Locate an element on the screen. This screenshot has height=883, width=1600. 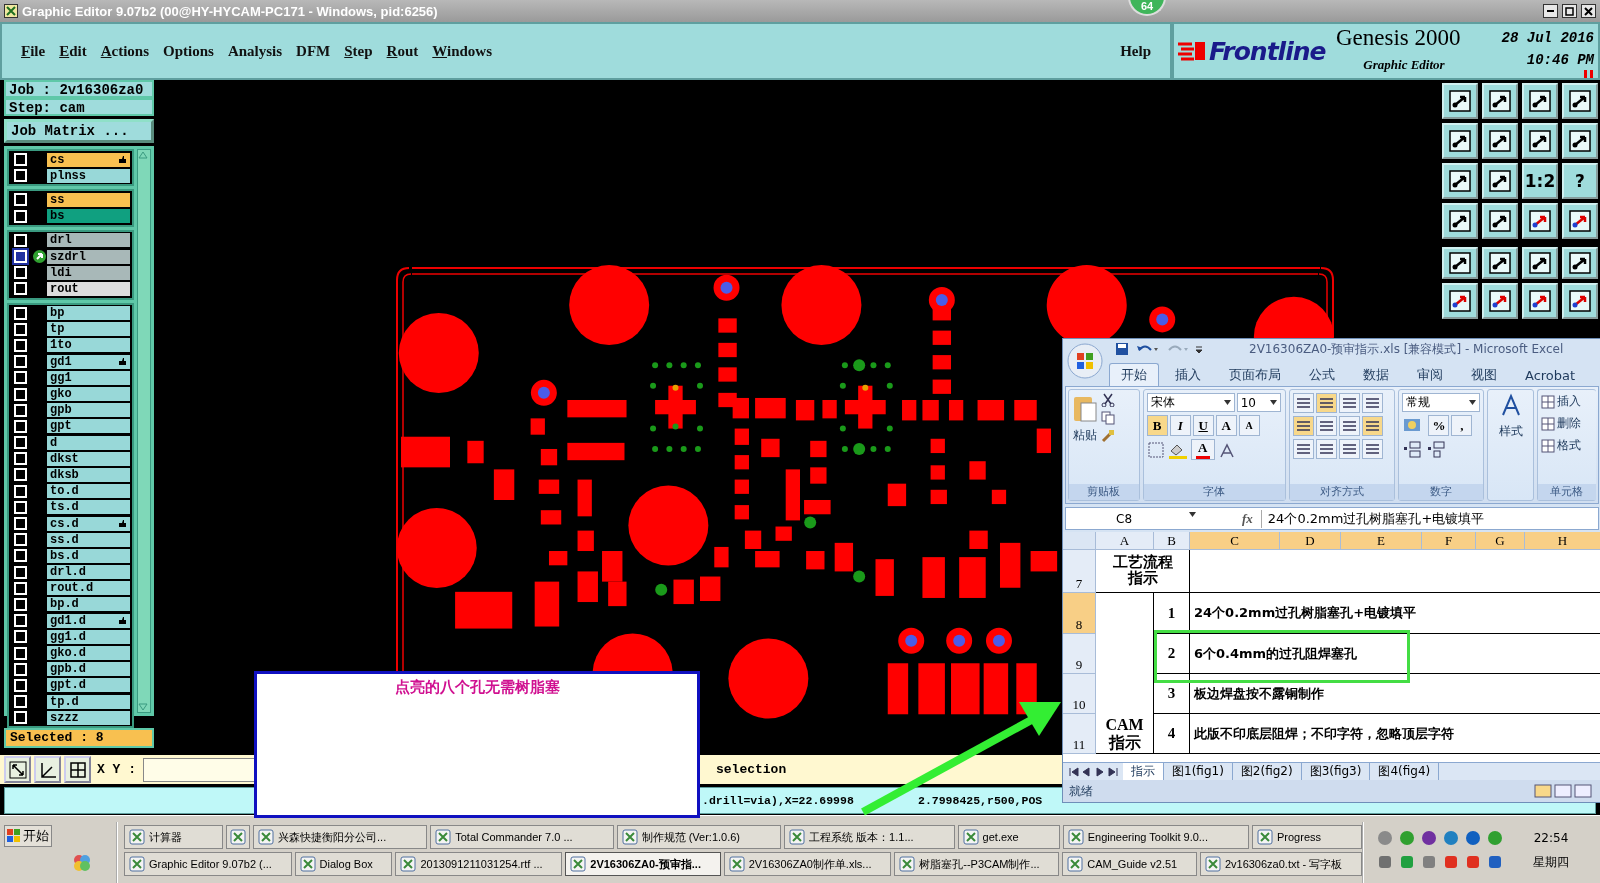
name-box: C8 is located at coordinates (1134, 518).